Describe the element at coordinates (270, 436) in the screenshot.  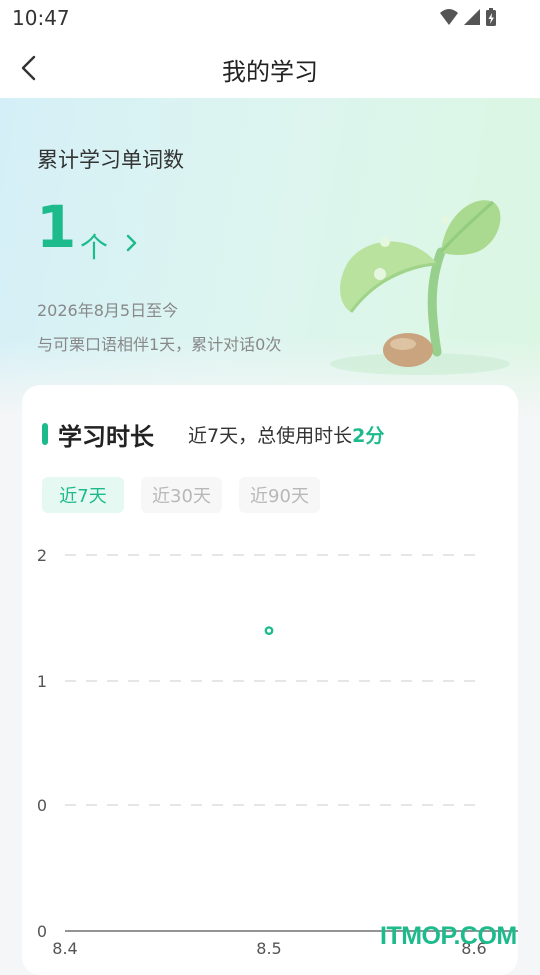
I see `study-time-summary-prefix: 近7天，总使用时长` at that location.